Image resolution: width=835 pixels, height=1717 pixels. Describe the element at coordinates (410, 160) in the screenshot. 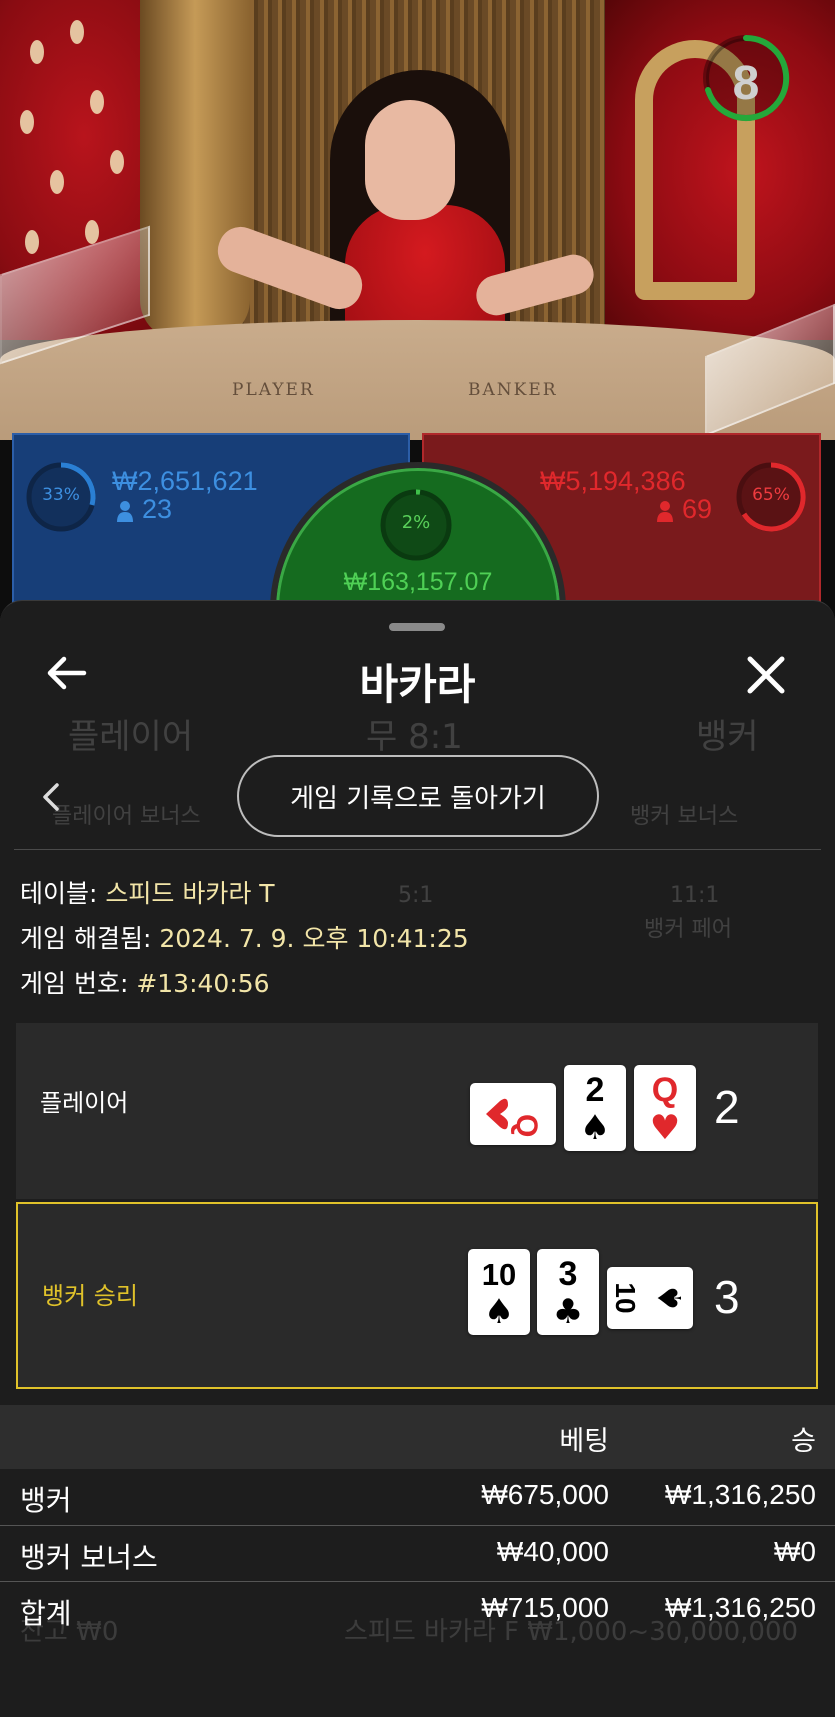

I see `dealer-face` at that location.